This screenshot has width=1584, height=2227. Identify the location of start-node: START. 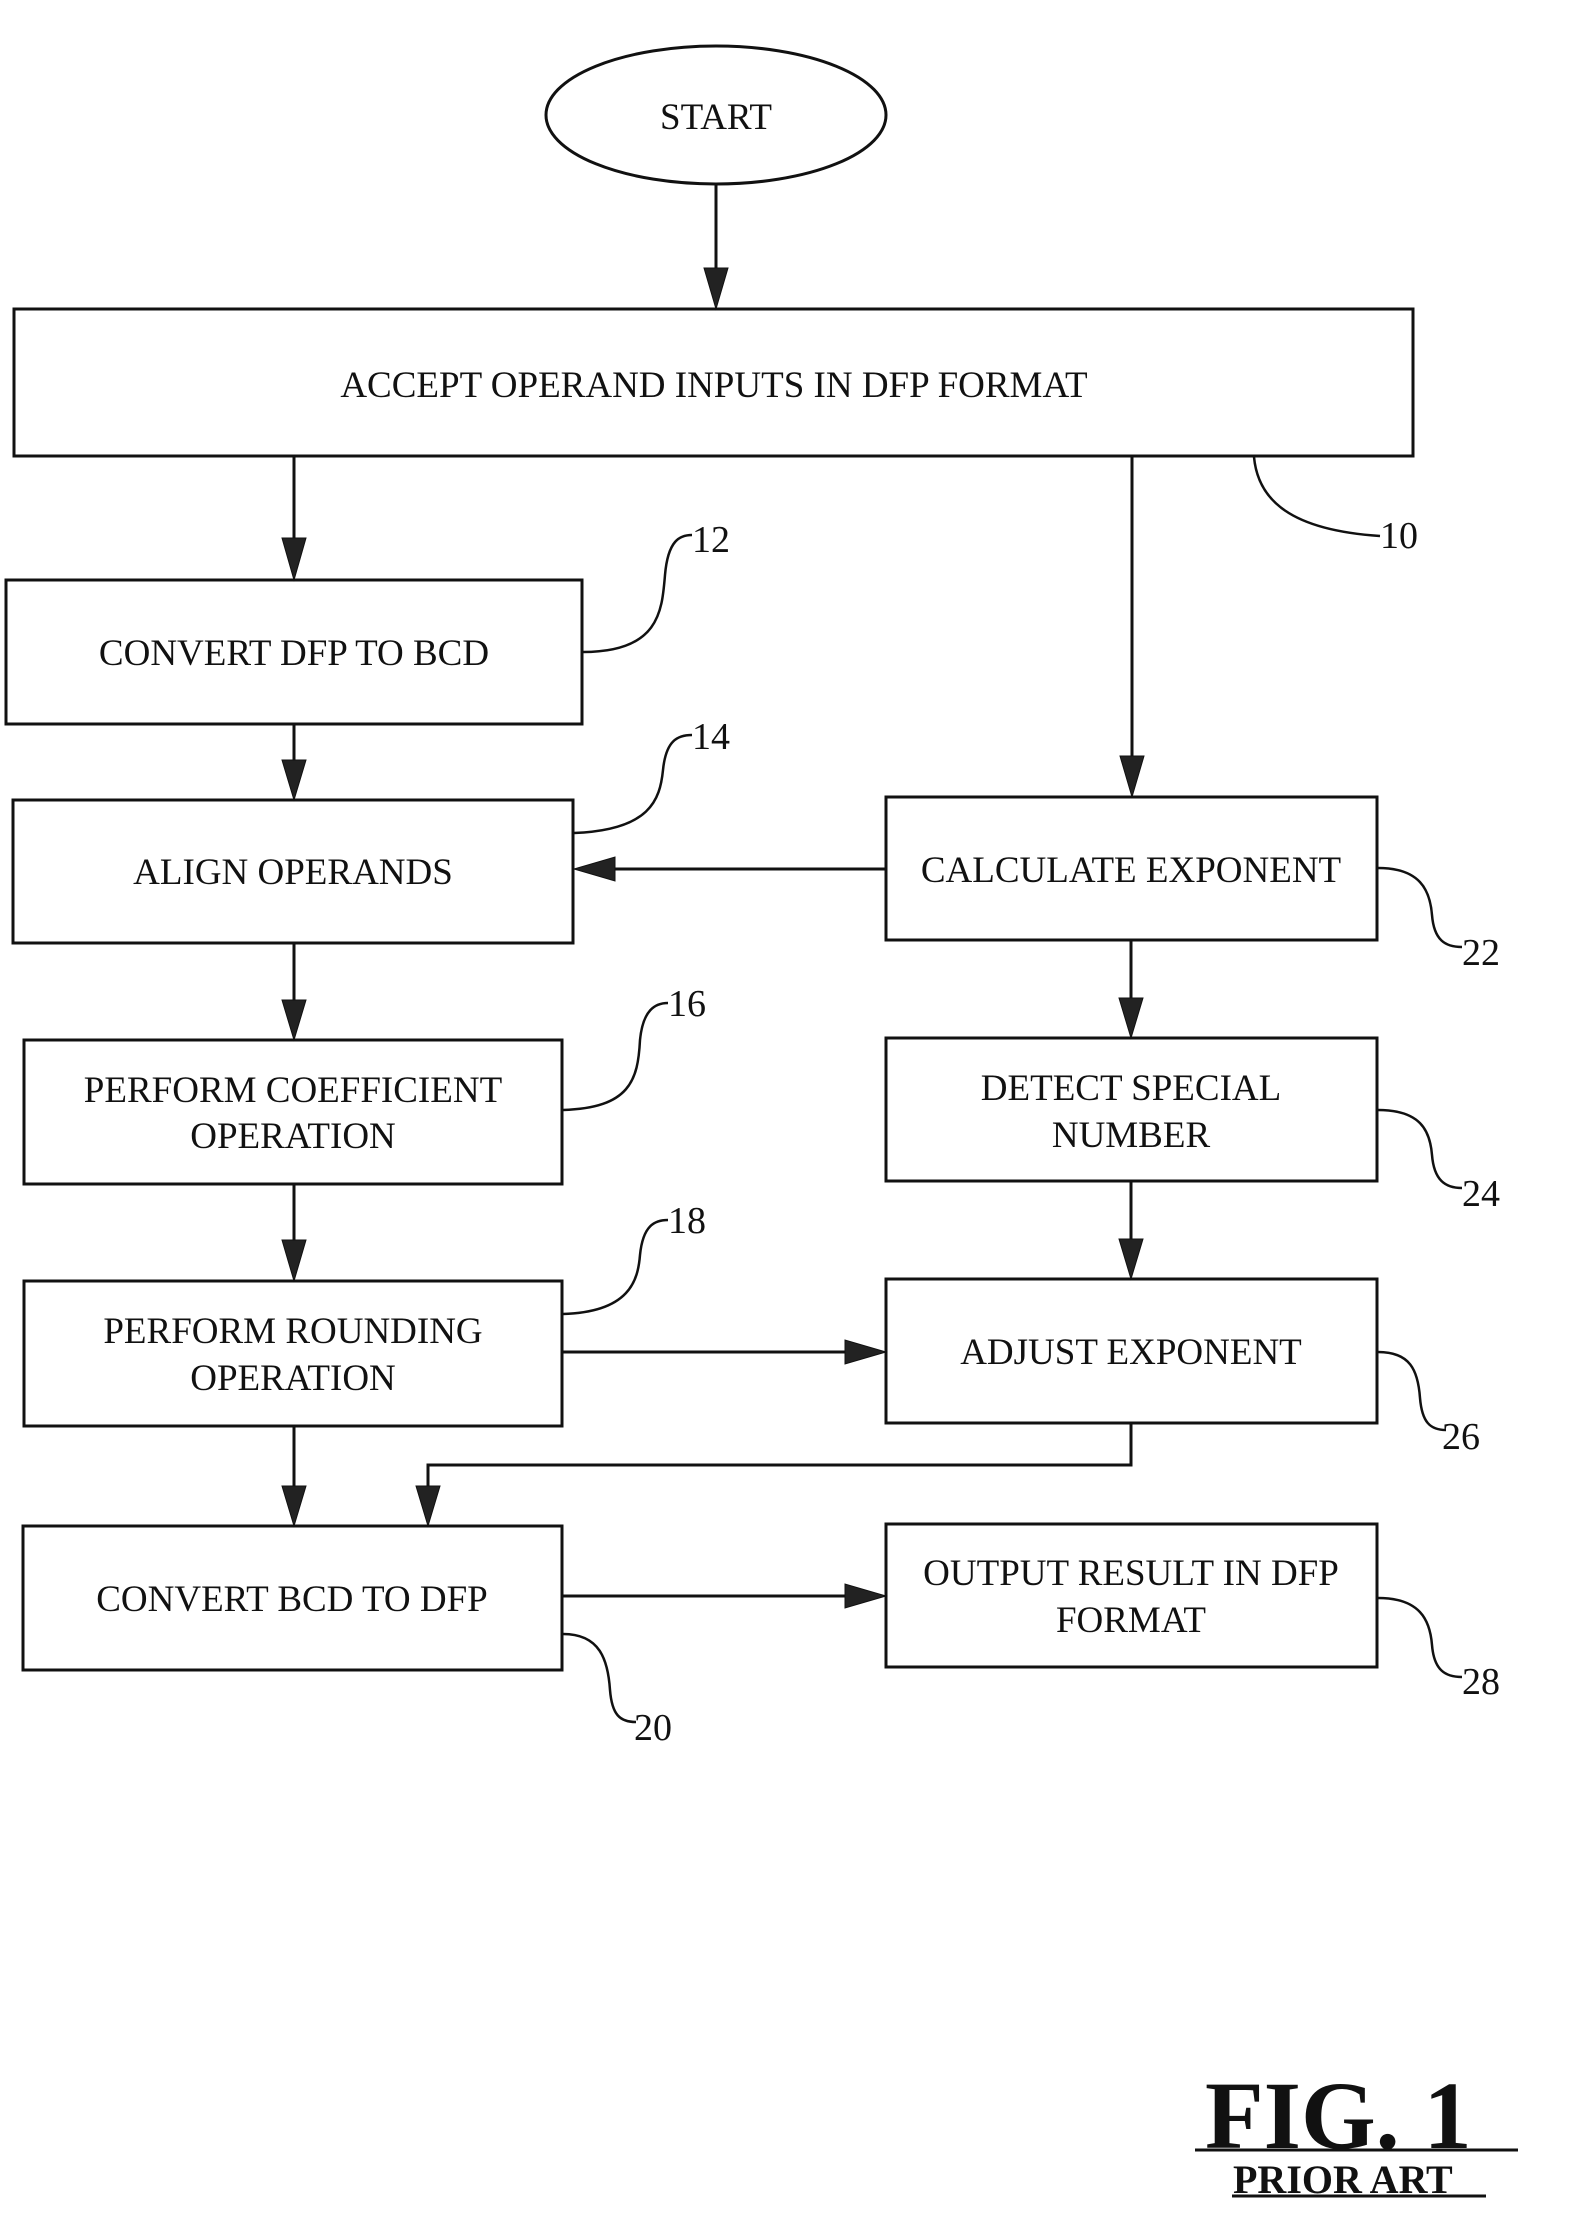
(716, 115).